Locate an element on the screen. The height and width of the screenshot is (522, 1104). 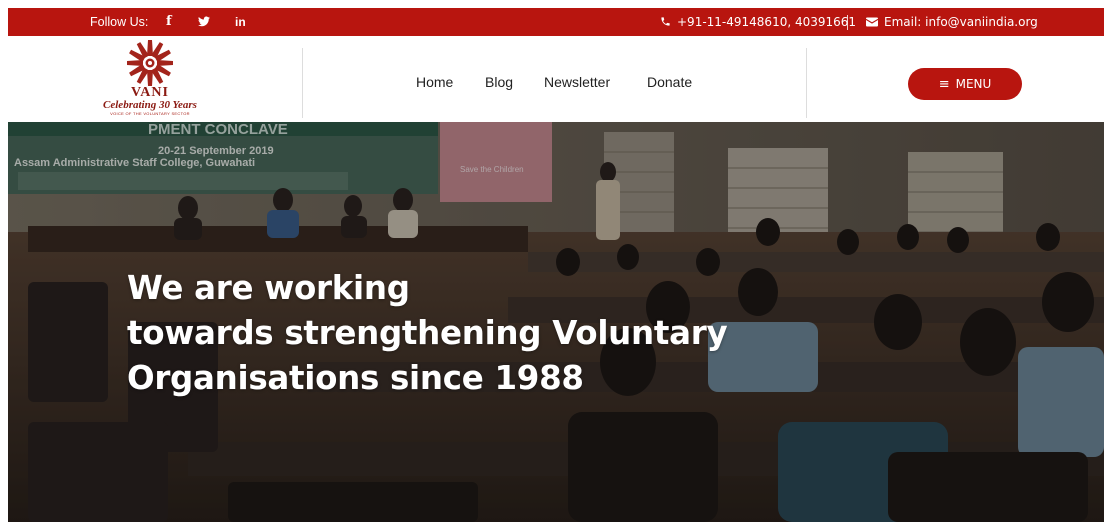
hero-heading-line: We are working is located at coordinates (268, 288).